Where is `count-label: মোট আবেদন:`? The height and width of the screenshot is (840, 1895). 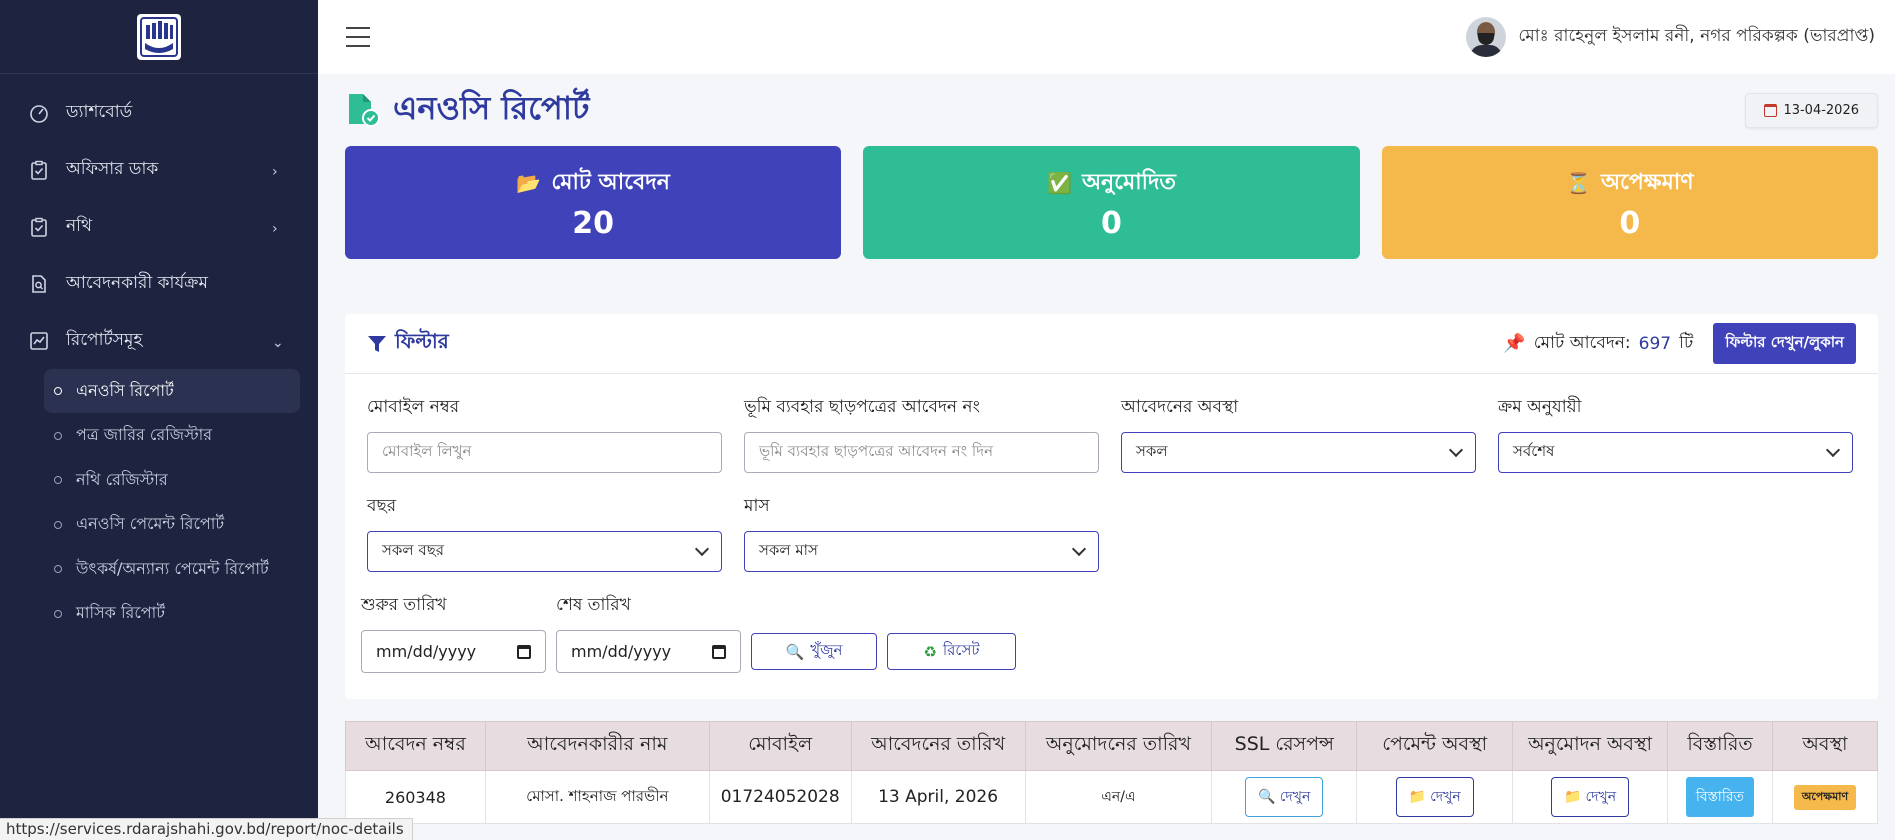
count-label: মোট আবেদন: is located at coordinates (1582, 342).